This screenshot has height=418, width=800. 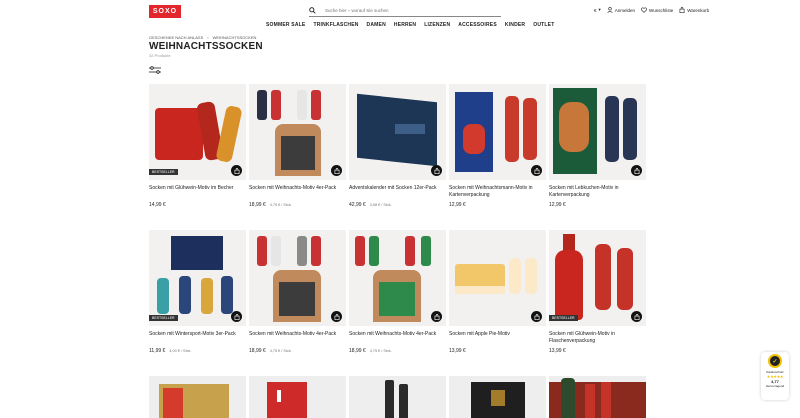 I want to click on nav-item: TRINKFLASCHEN, so click(x=335, y=25).